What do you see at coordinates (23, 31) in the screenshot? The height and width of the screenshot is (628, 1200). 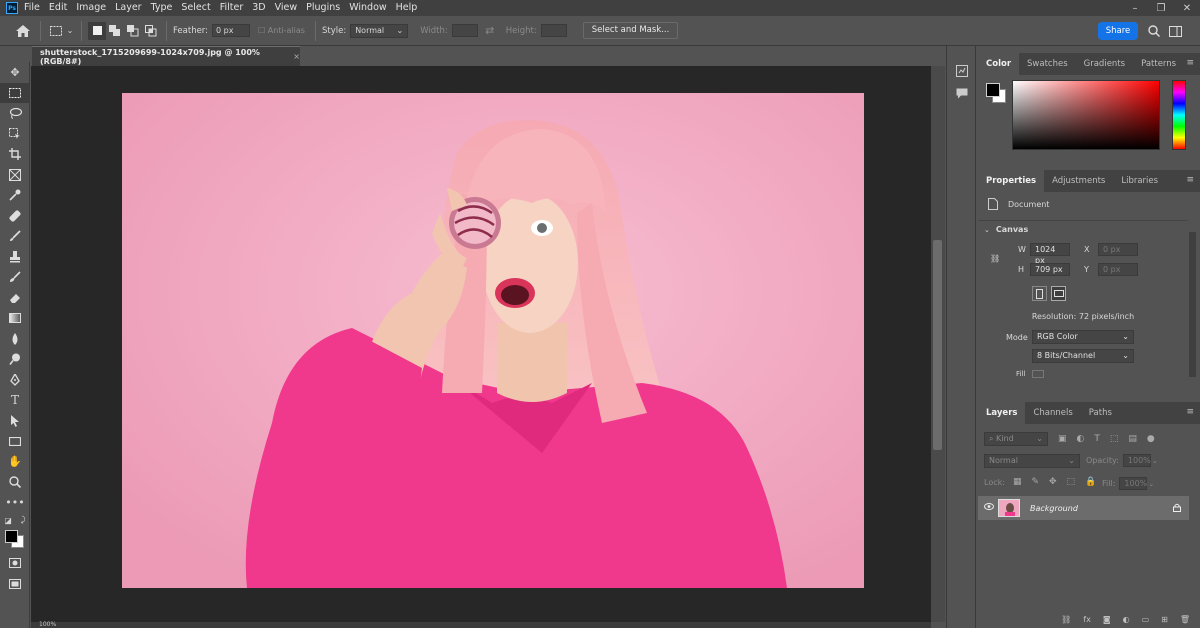 I see `home-icon` at bounding box center [23, 31].